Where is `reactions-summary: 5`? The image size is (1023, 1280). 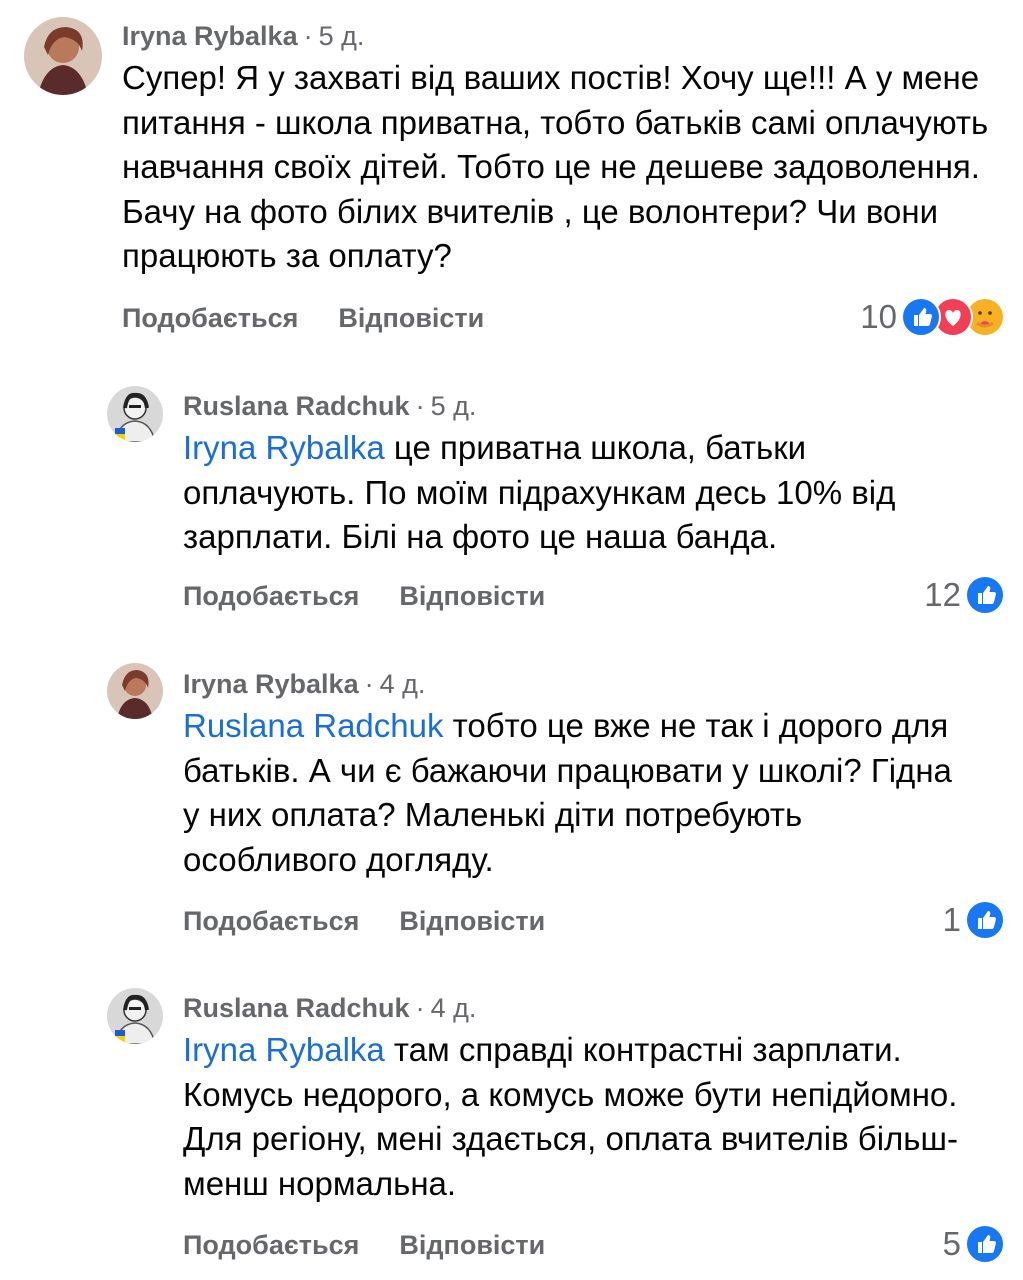
reactions-summary: 5 is located at coordinates (974, 1244).